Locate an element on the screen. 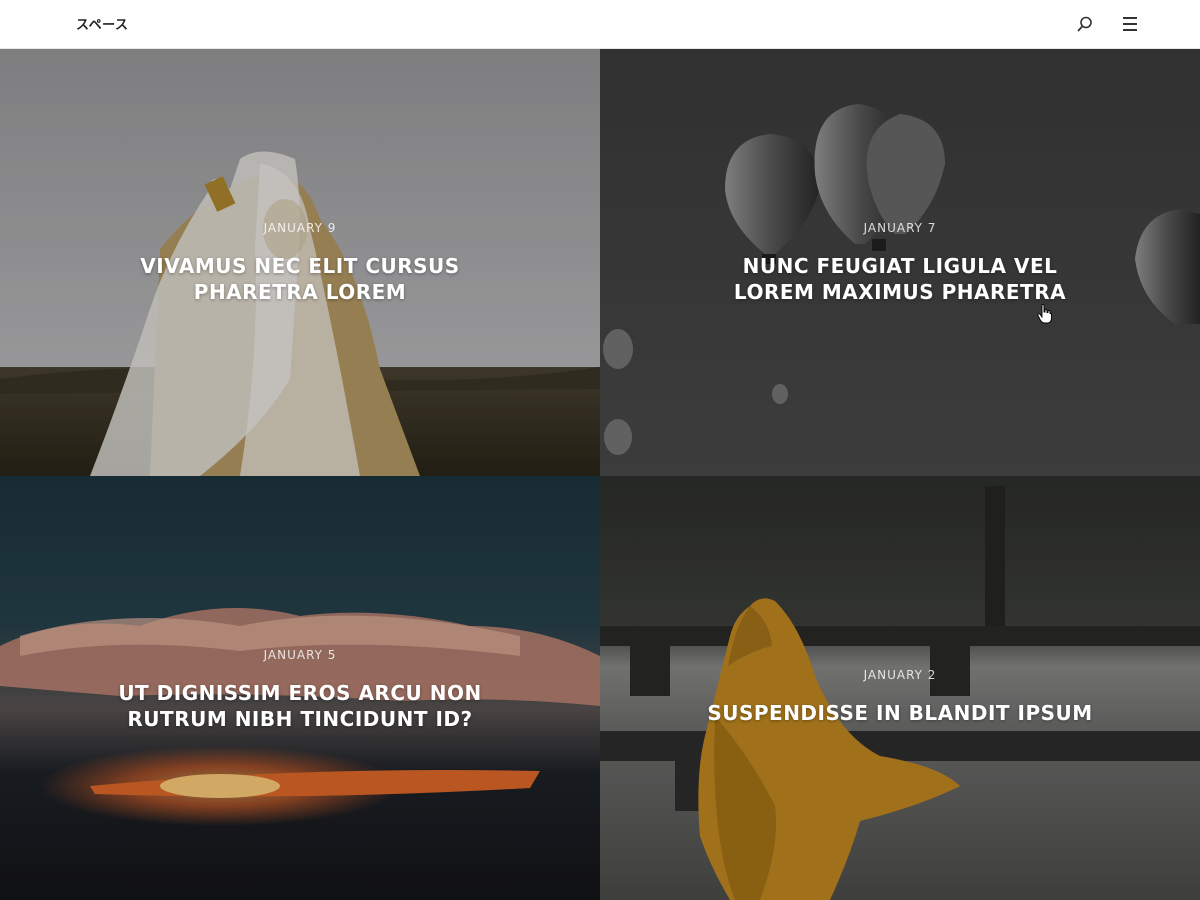  post-text: JANUARY 2 SUSPENDISSE IN BLANDIT IPSUM is located at coordinates (900, 697).